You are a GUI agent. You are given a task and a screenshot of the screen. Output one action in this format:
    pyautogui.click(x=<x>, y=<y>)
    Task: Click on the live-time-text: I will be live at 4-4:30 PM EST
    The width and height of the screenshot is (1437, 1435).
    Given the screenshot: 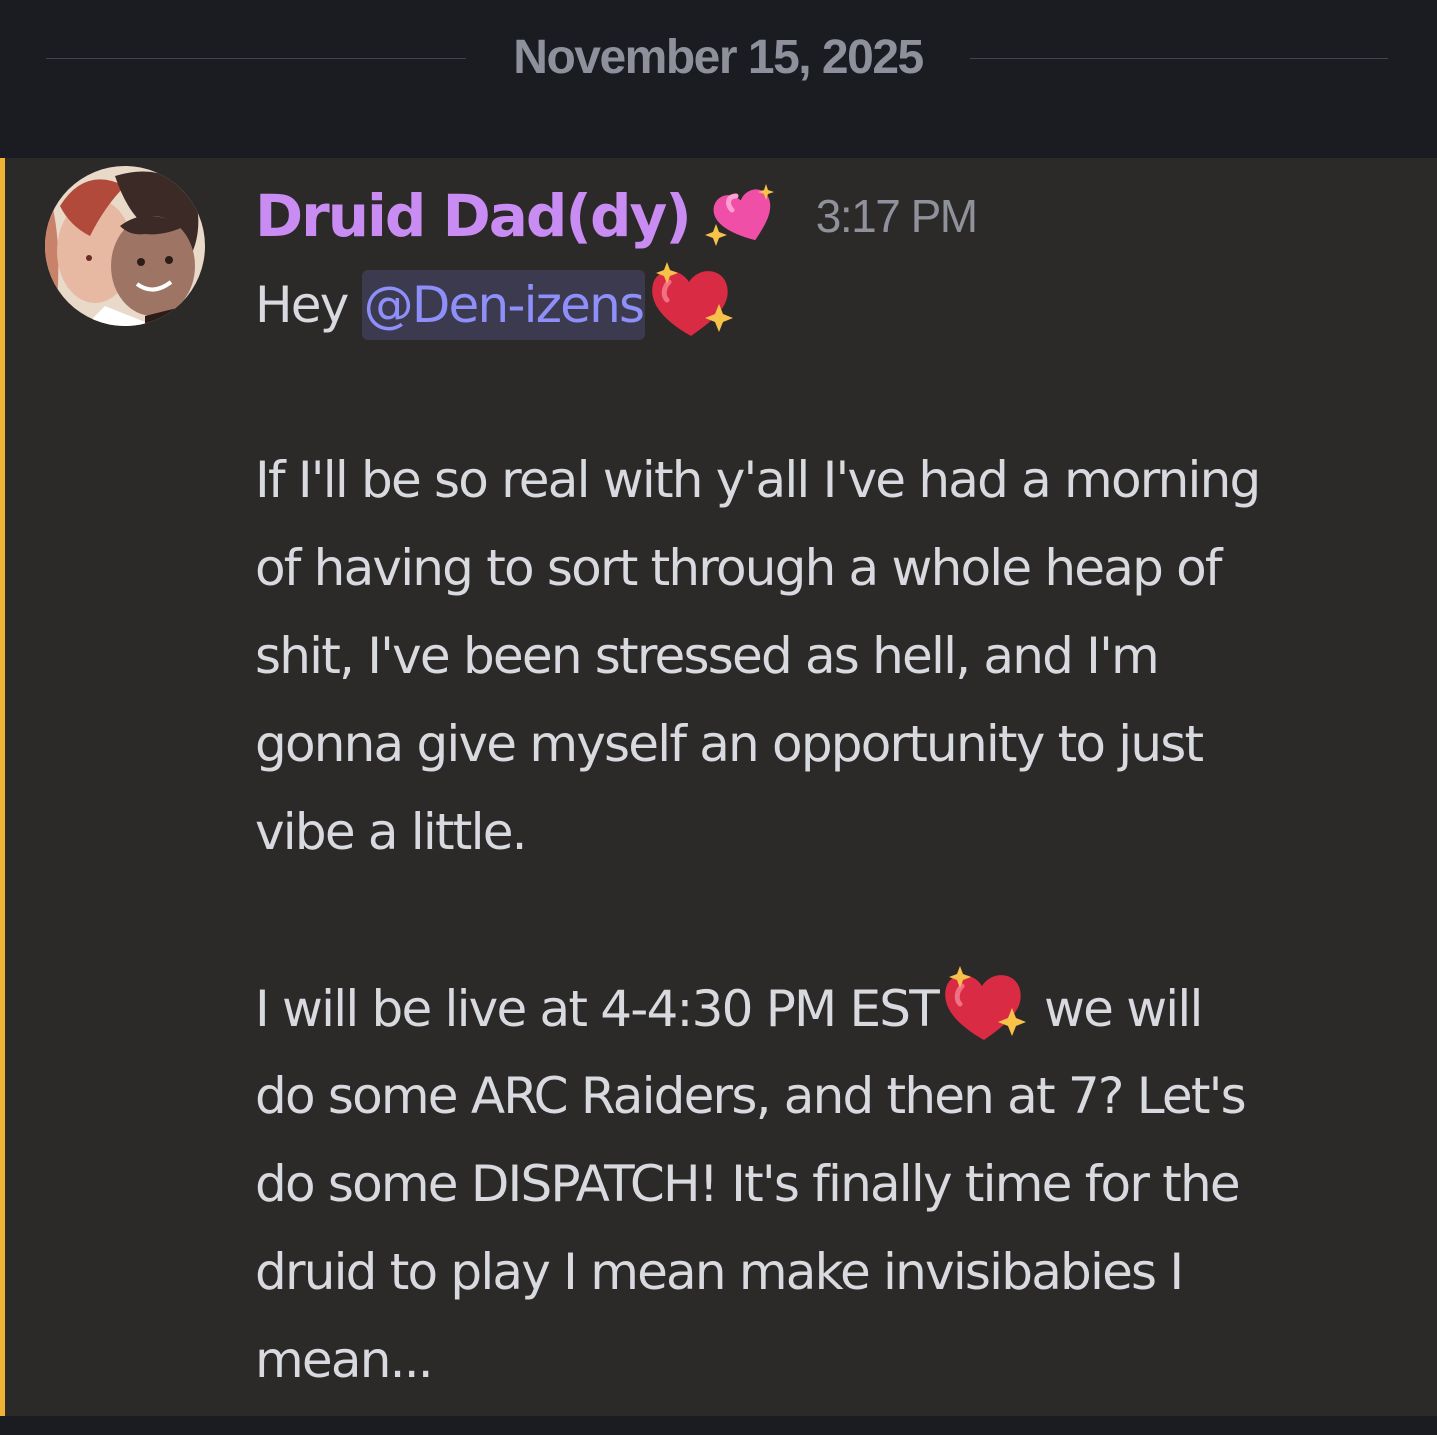 What is the action you would take?
    pyautogui.click(x=597, y=1009)
    